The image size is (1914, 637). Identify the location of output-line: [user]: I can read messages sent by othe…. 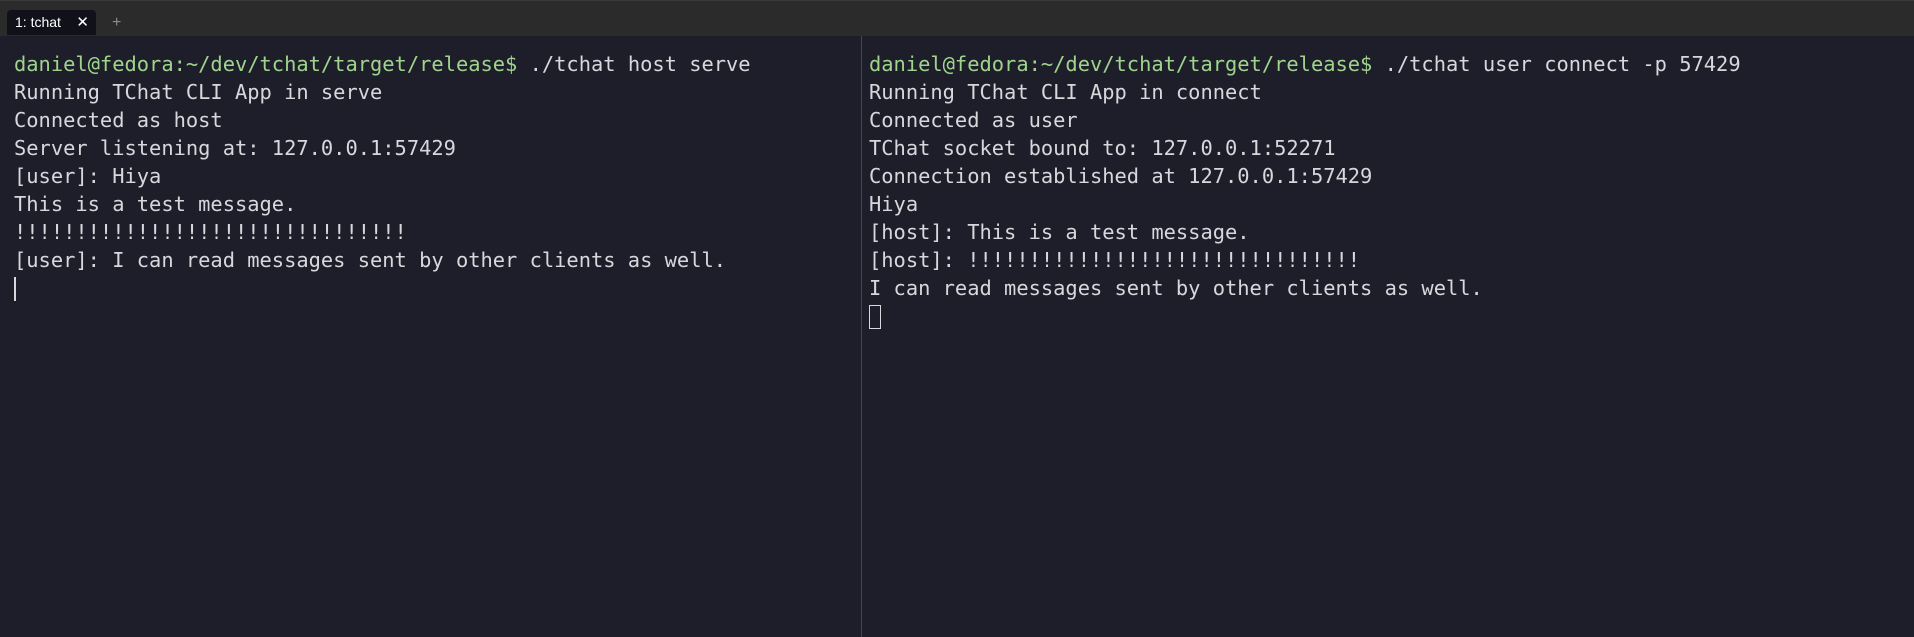
(370, 260).